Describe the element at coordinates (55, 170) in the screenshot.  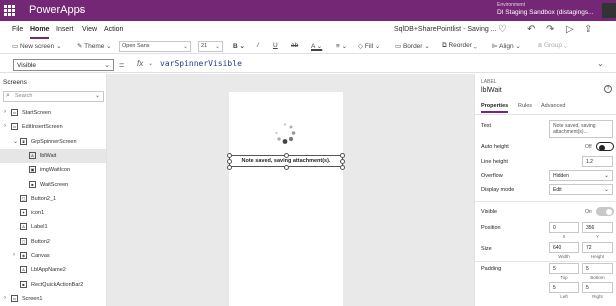
I see `tree-node-label: imgWaitIcon` at that location.